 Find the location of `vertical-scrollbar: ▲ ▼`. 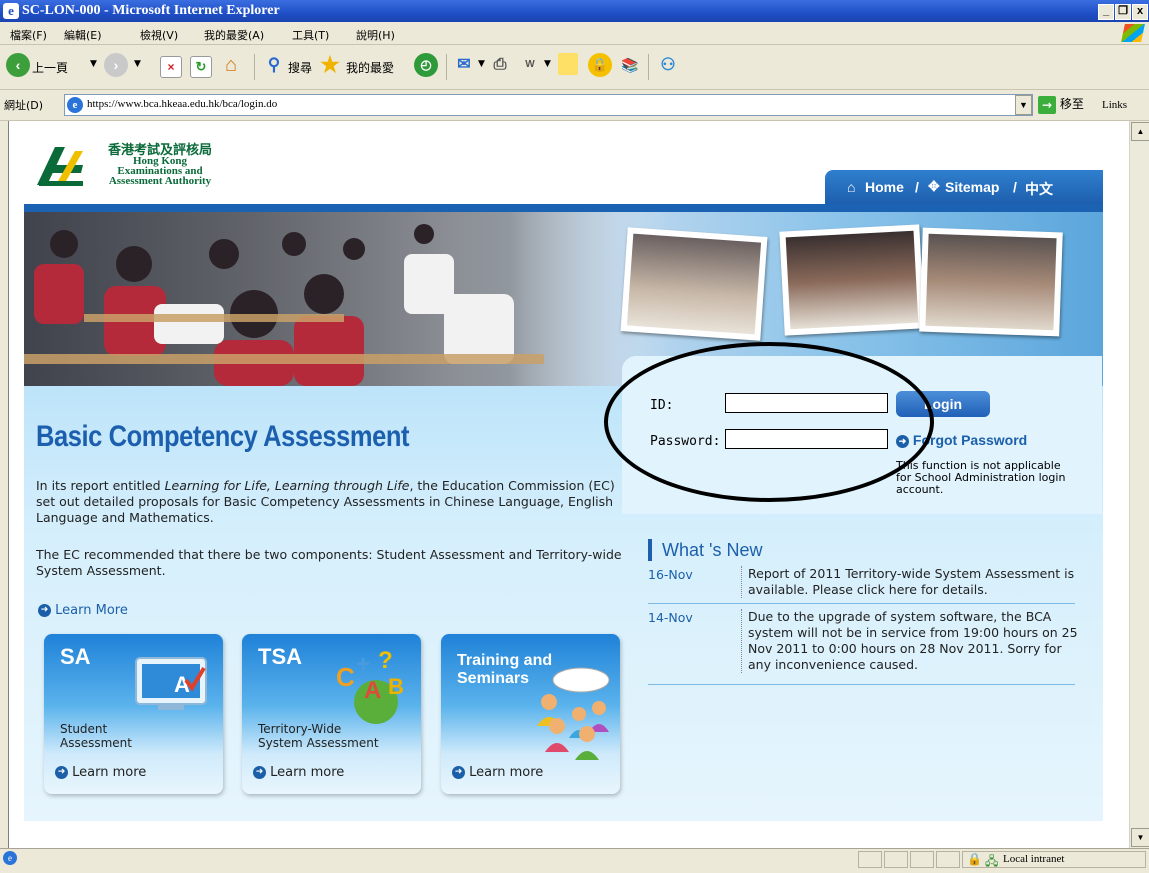

vertical-scrollbar: ▲ ▼ is located at coordinates (1139, 484).